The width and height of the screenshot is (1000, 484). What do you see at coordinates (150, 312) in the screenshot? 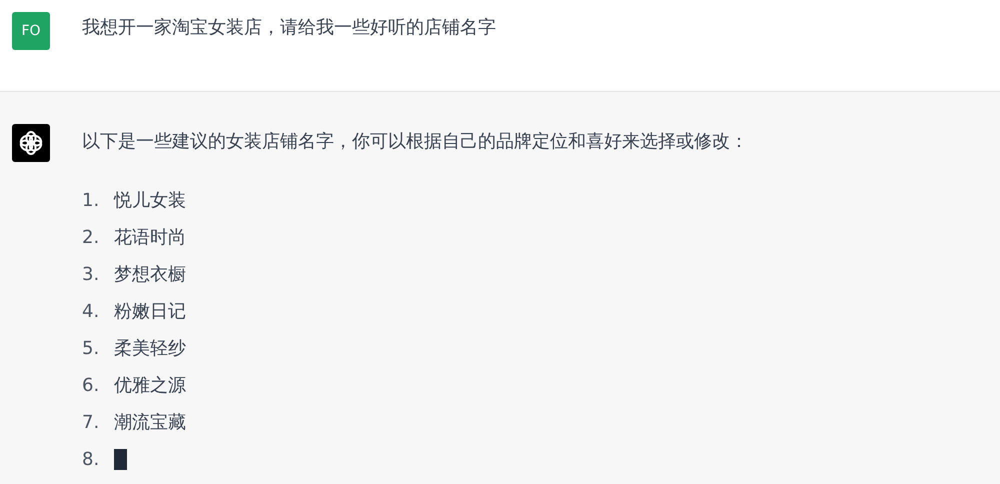
I see `list-item: 粉嫩日记` at bounding box center [150, 312].